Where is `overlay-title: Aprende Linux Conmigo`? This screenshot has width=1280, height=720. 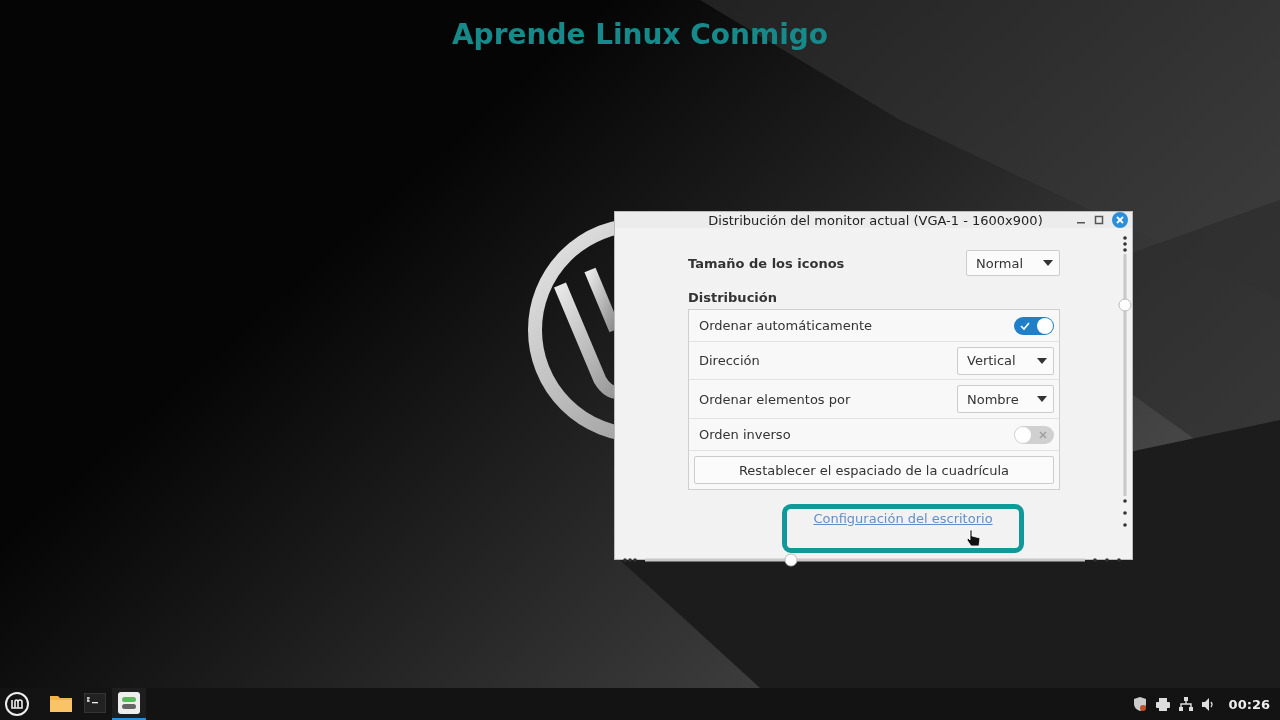
overlay-title: Aprende Linux Conmigo is located at coordinates (640, 34).